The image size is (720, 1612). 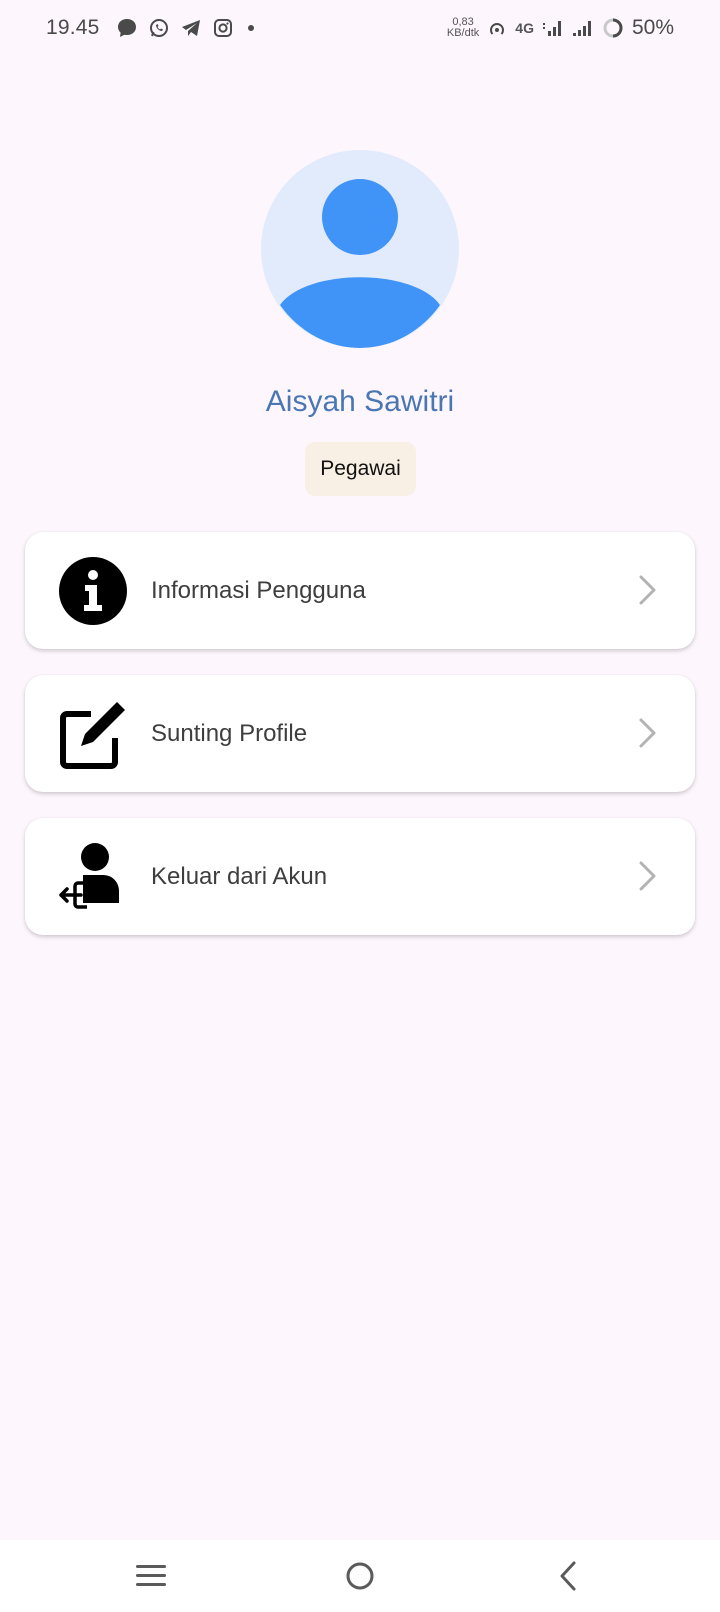 I want to click on net-speed: 0,83 KB/dtk, so click(x=463, y=28).